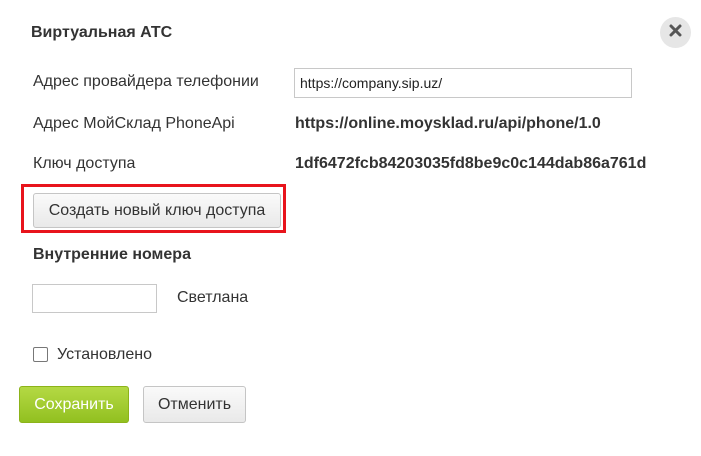  Describe the element at coordinates (157, 210) in the screenshot. I see `new-access-key-button: Создать новый ключ доступа` at that location.